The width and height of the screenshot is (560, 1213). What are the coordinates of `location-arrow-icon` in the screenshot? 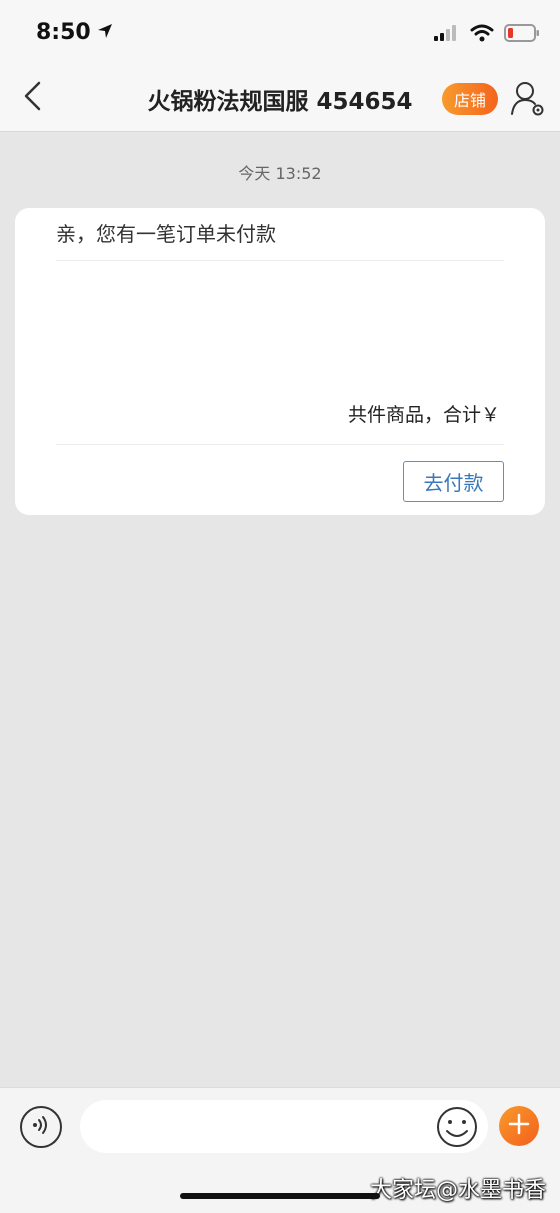 It's located at (105, 32).